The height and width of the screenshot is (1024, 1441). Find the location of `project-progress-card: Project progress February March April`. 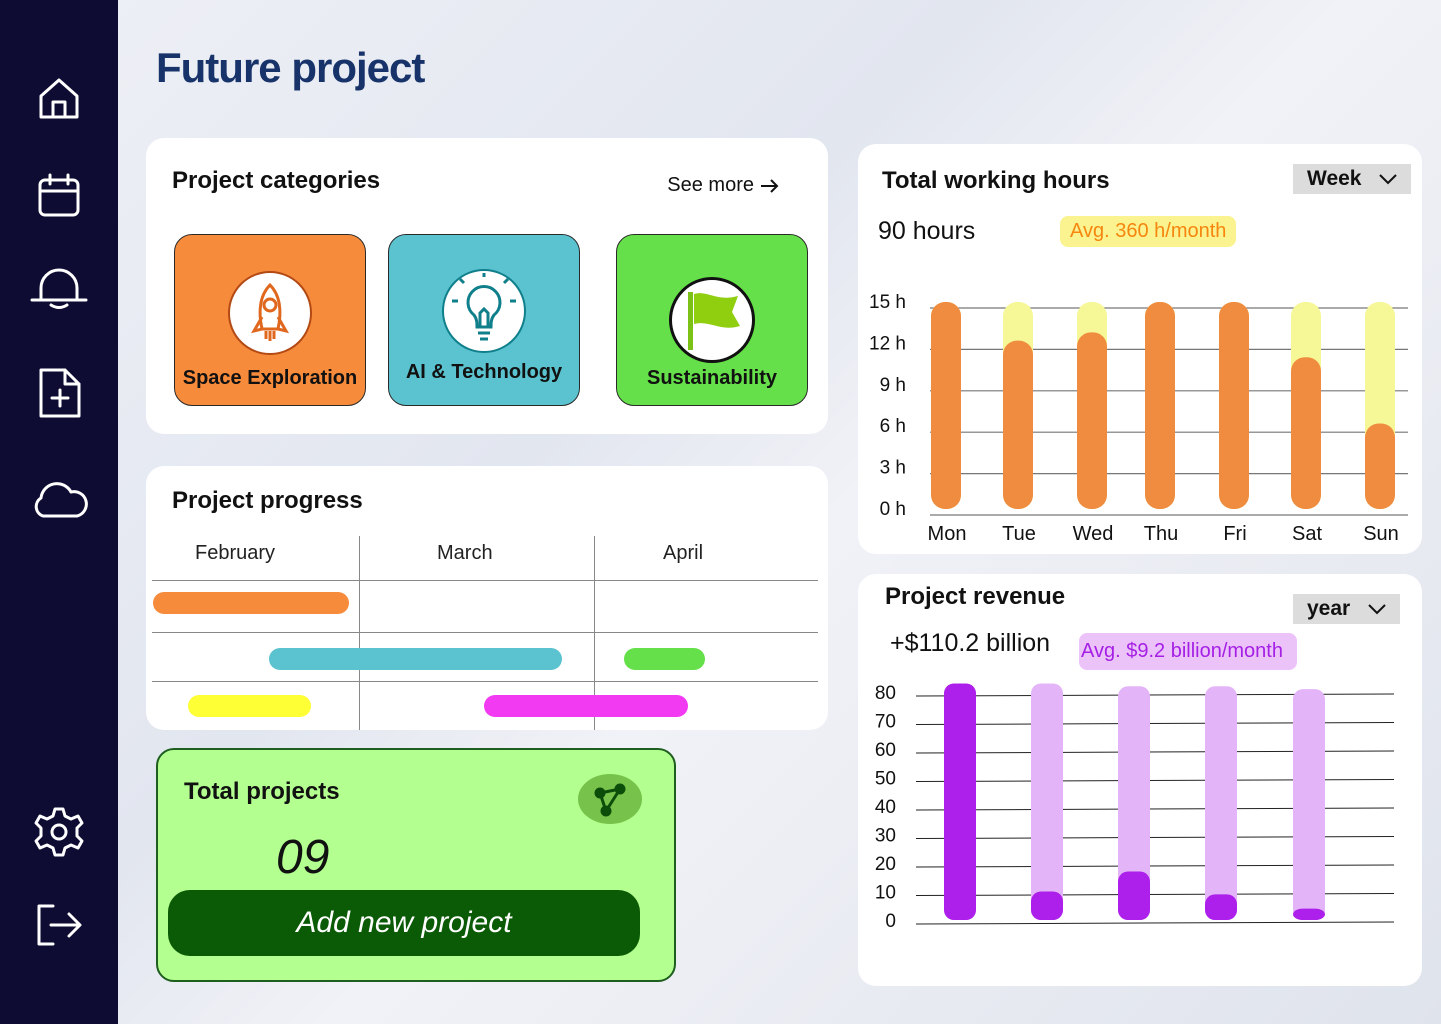

project-progress-card: Project progress February March April is located at coordinates (487, 598).